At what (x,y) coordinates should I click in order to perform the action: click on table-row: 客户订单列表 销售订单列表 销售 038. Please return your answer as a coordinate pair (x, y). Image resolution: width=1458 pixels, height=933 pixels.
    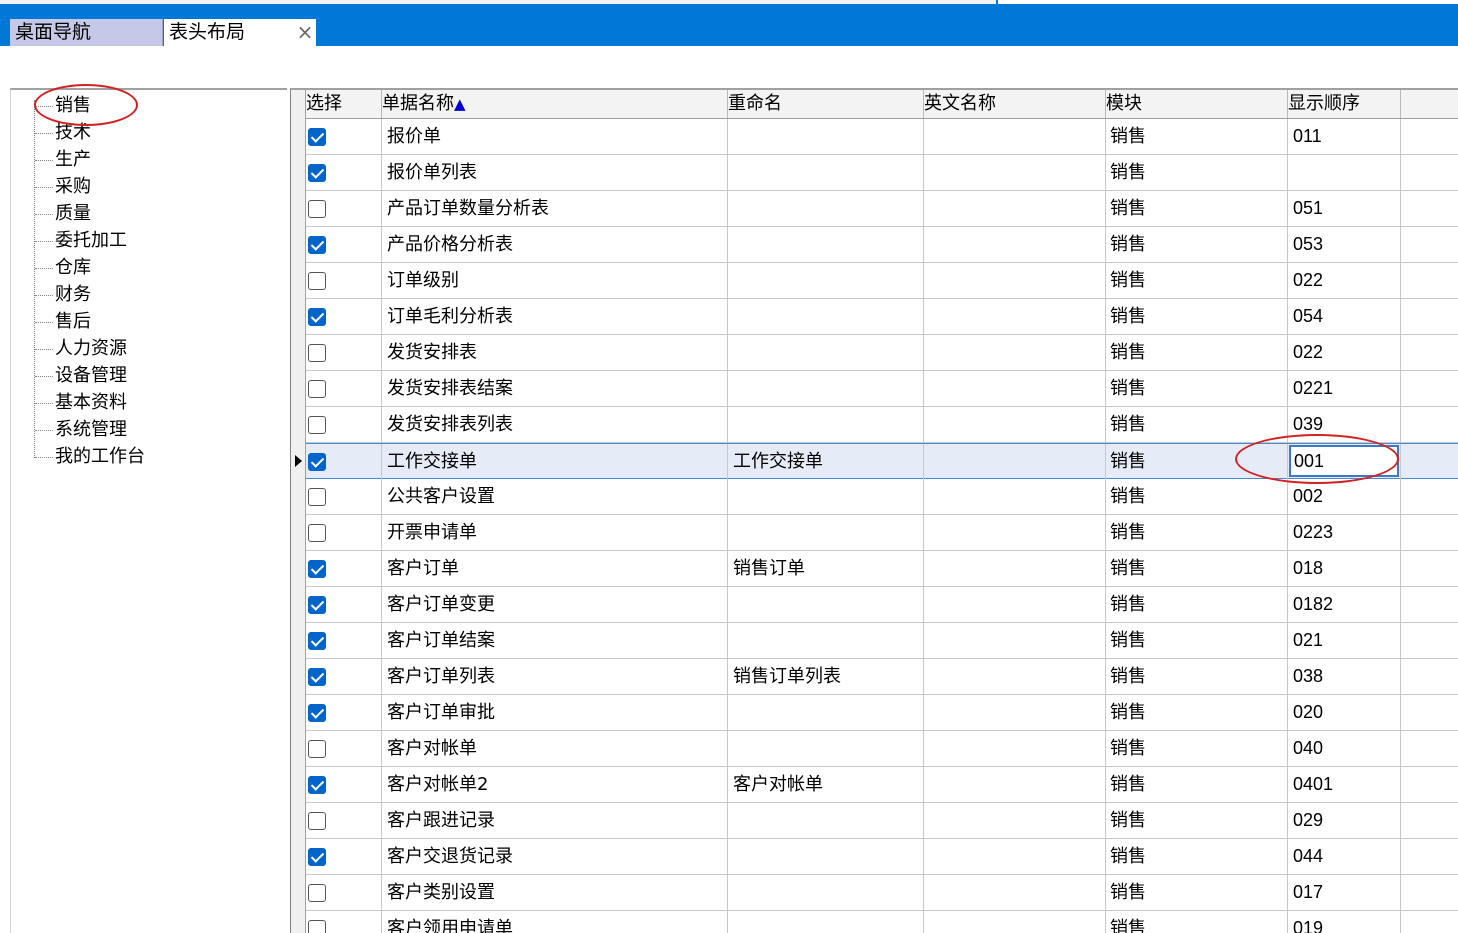
    Looking at the image, I should click on (882, 677).